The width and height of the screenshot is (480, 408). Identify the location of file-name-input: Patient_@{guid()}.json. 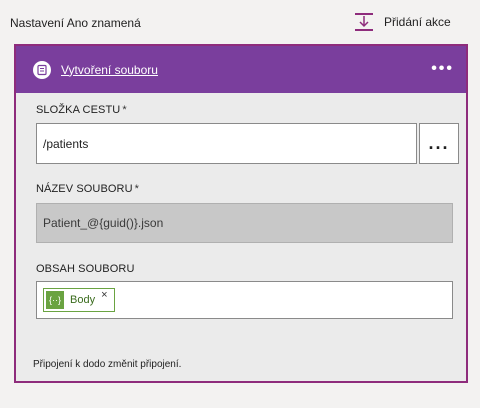
(244, 223).